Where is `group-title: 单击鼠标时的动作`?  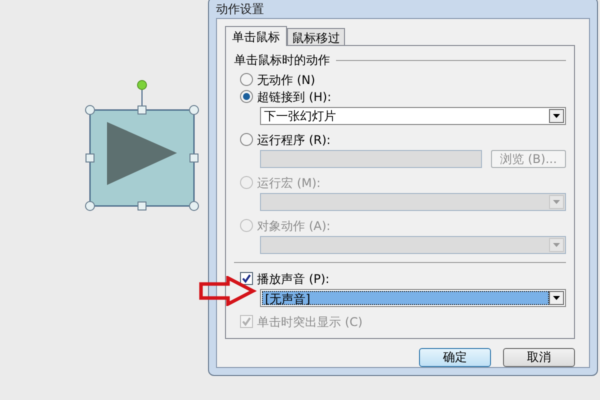 group-title: 单击鼠标时的动作 is located at coordinates (282, 60).